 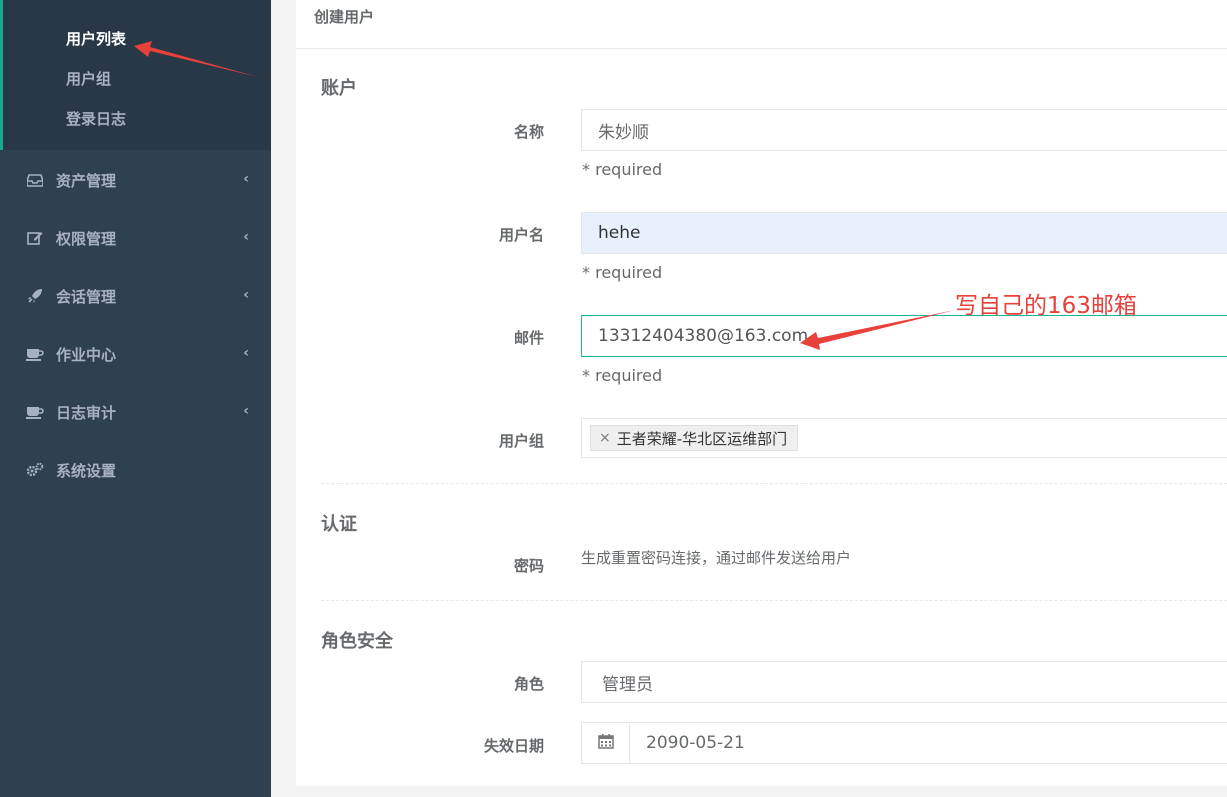 What do you see at coordinates (904, 130) in the screenshot?
I see `name-input: 朱妙顺` at bounding box center [904, 130].